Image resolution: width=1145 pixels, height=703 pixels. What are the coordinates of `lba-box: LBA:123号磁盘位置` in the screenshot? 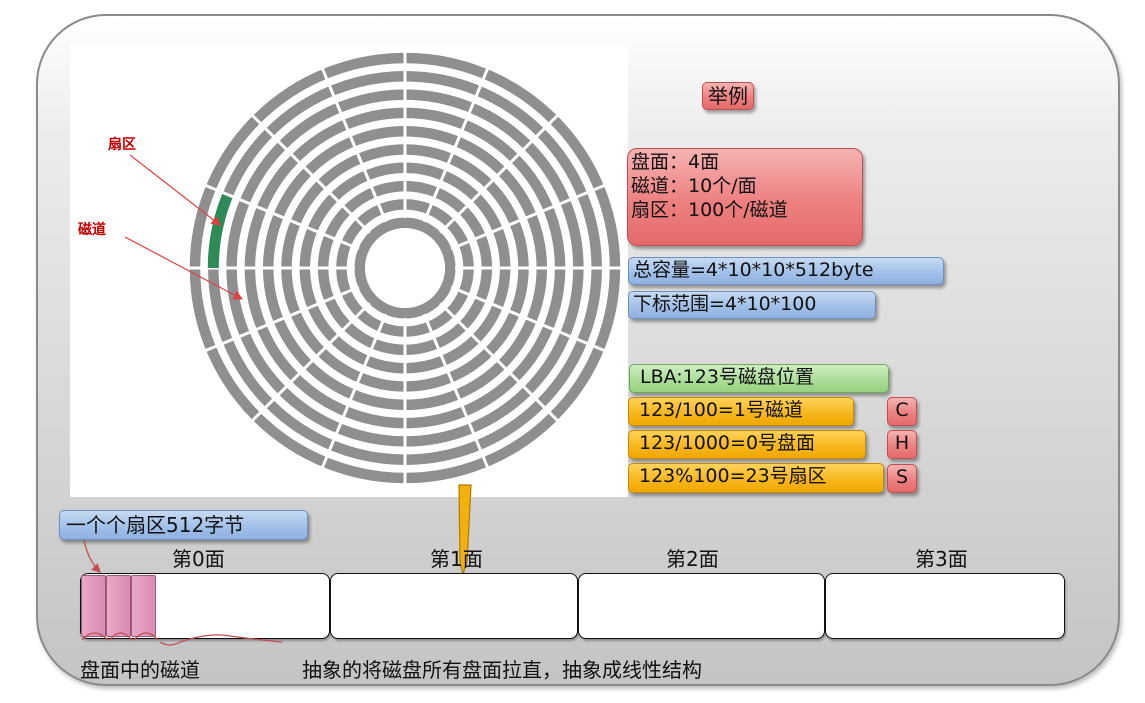 It's located at (759, 378).